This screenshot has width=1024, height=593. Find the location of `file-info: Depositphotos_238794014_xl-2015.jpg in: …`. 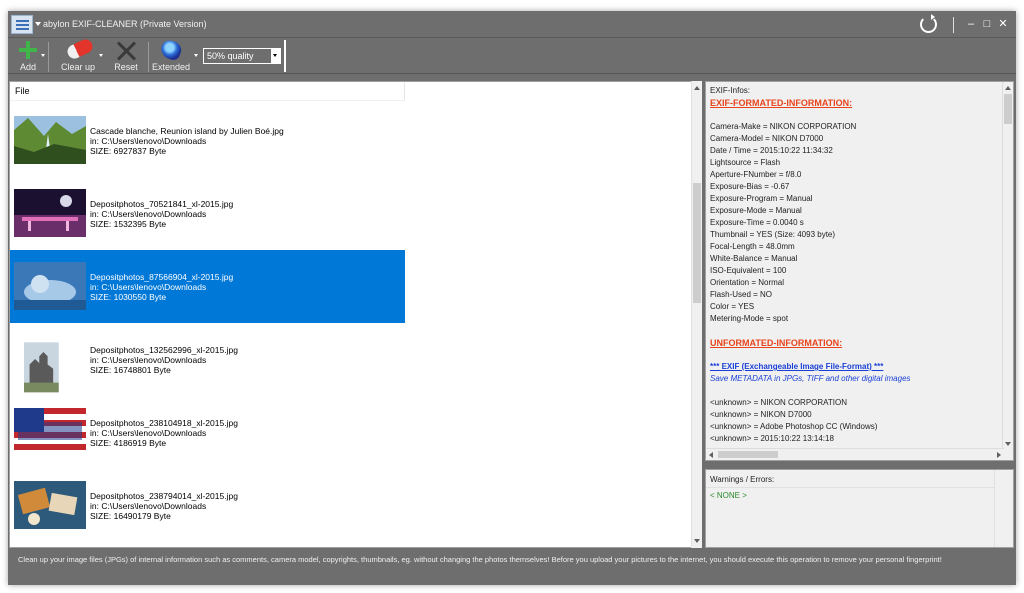

file-info: Depositphotos_238794014_xl-2015.jpg in: … is located at coordinates (164, 506).